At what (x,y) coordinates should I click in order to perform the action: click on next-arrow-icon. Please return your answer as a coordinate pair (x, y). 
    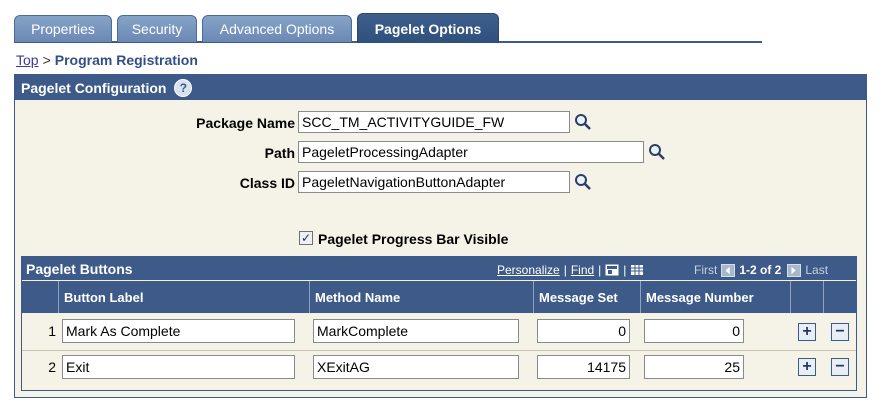
    Looking at the image, I should click on (794, 270).